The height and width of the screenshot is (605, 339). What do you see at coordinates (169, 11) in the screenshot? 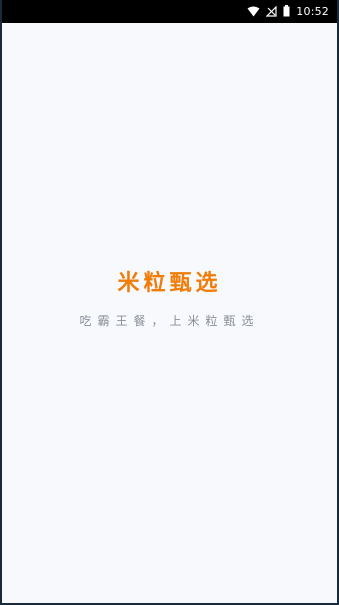
I see `status-bar: 10:52` at bounding box center [169, 11].